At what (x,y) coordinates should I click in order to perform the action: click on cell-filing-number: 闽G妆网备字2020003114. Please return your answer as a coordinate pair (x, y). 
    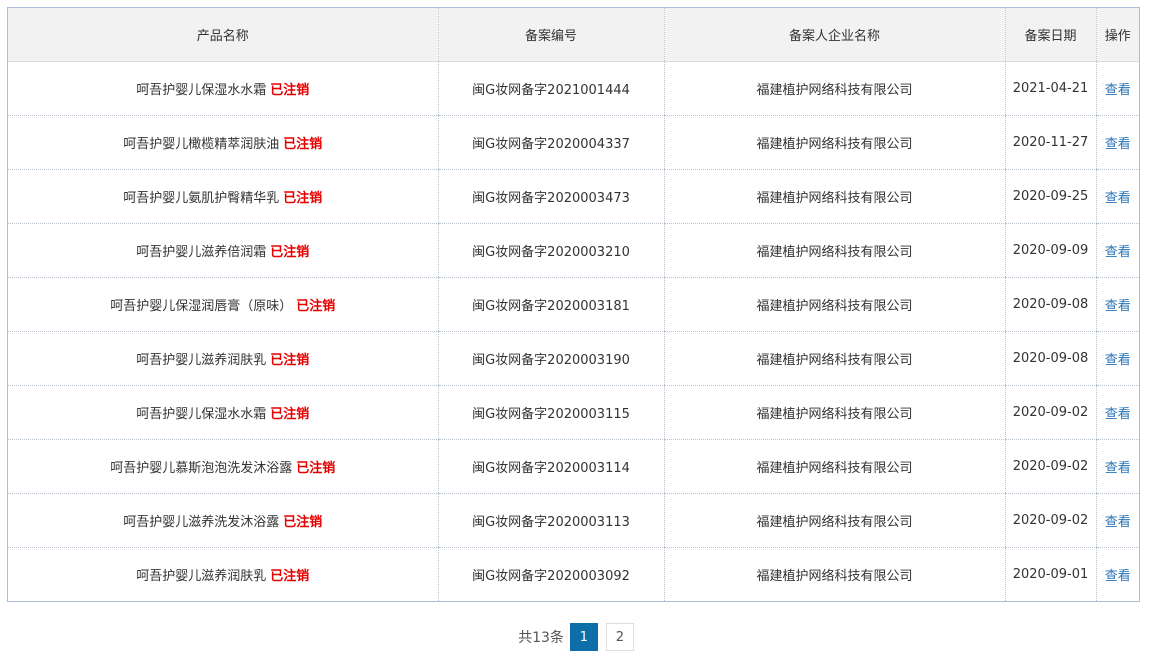
    Looking at the image, I should click on (550, 466).